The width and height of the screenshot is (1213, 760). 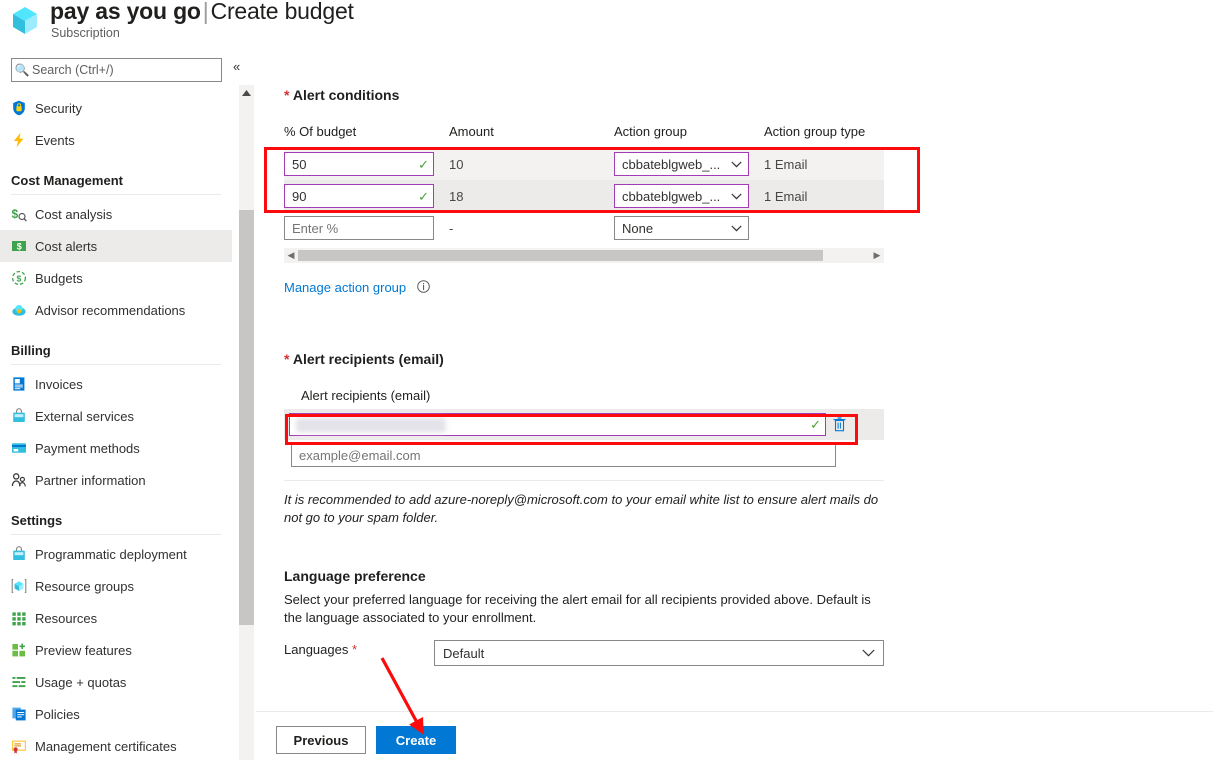 I want to click on cell-percent: Enter %, so click(x=366, y=228).